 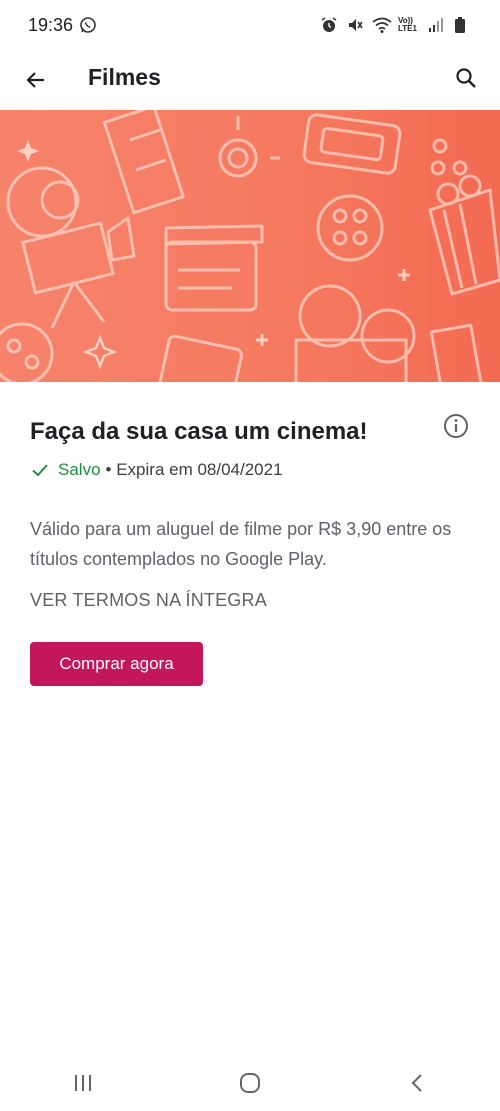 What do you see at coordinates (464, 235) in the screenshot?
I see `popcorn-icon` at bounding box center [464, 235].